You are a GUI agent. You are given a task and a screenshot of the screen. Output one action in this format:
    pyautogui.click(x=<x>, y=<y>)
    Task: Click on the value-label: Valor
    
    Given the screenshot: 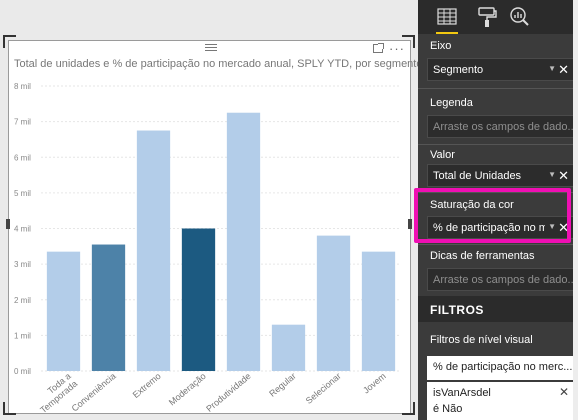 What is the action you would take?
    pyautogui.click(x=442, y=155)
    